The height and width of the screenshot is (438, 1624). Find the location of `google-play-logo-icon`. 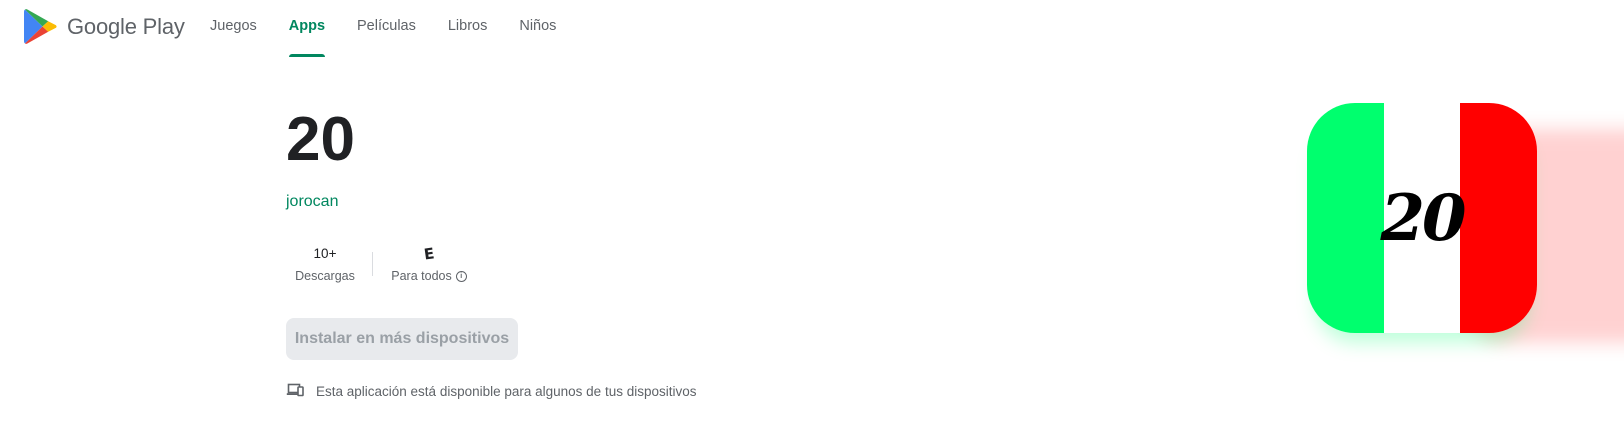

google-play-logo-icon is located at coordinates (41, 26).